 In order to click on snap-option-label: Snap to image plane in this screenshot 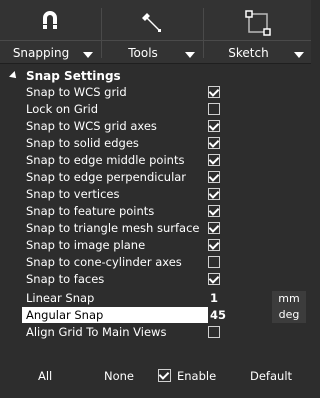, I will do `click(86, 245)`.